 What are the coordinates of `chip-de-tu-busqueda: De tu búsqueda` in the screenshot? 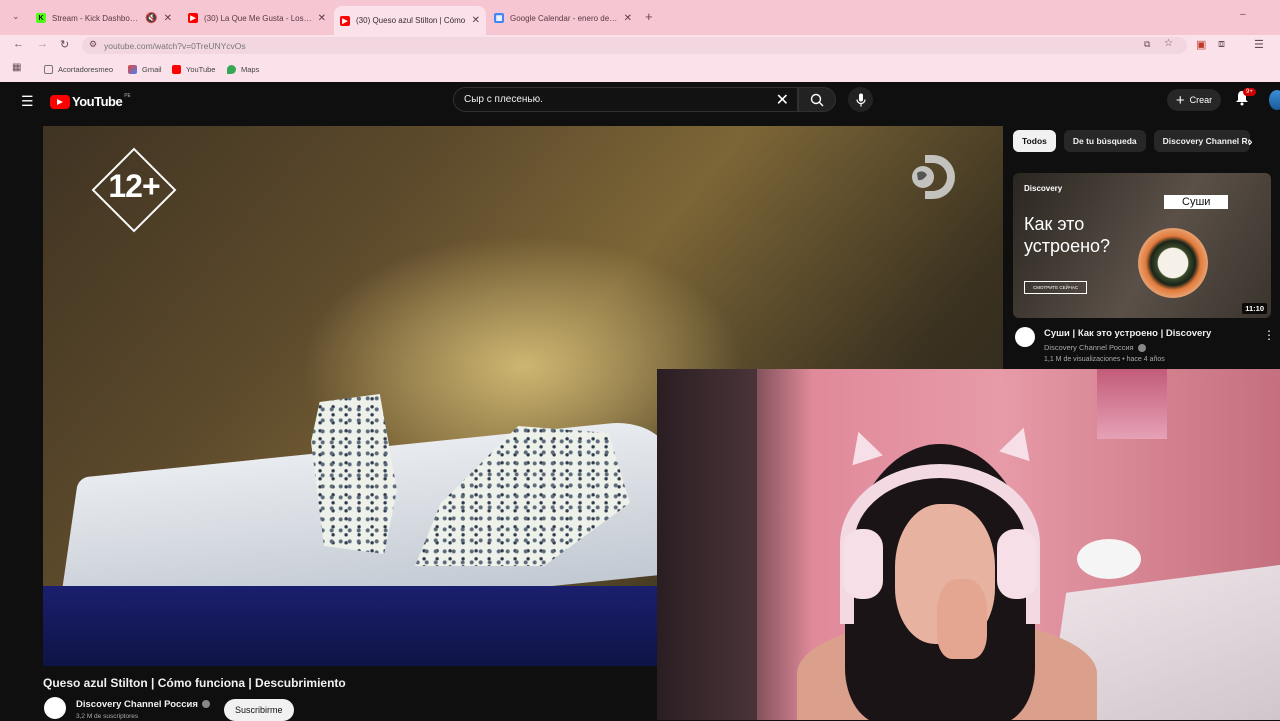 It's located at (1104, 141).